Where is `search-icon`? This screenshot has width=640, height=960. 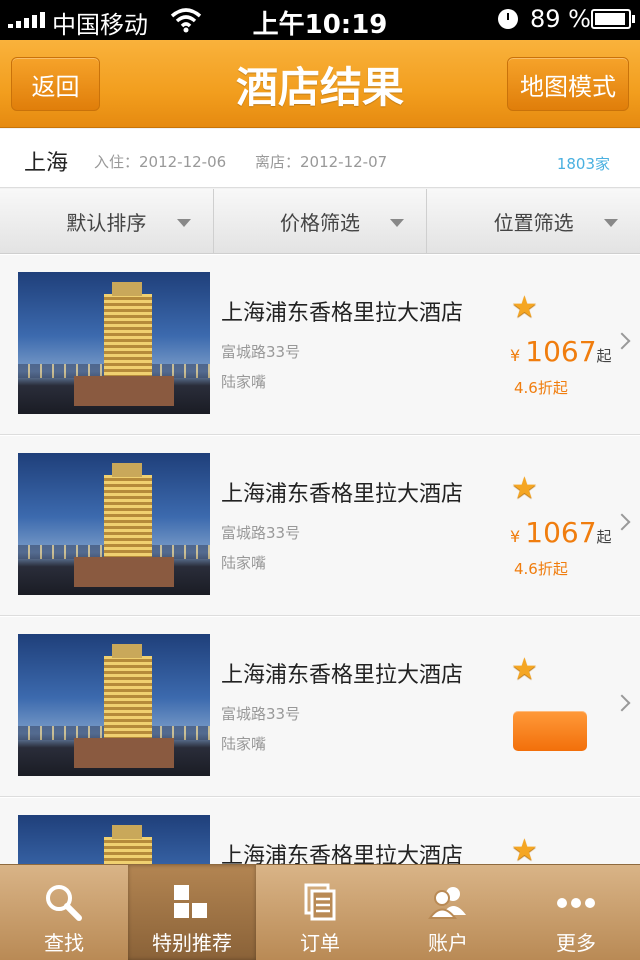 search-icon is located at coordinates (64, 903).